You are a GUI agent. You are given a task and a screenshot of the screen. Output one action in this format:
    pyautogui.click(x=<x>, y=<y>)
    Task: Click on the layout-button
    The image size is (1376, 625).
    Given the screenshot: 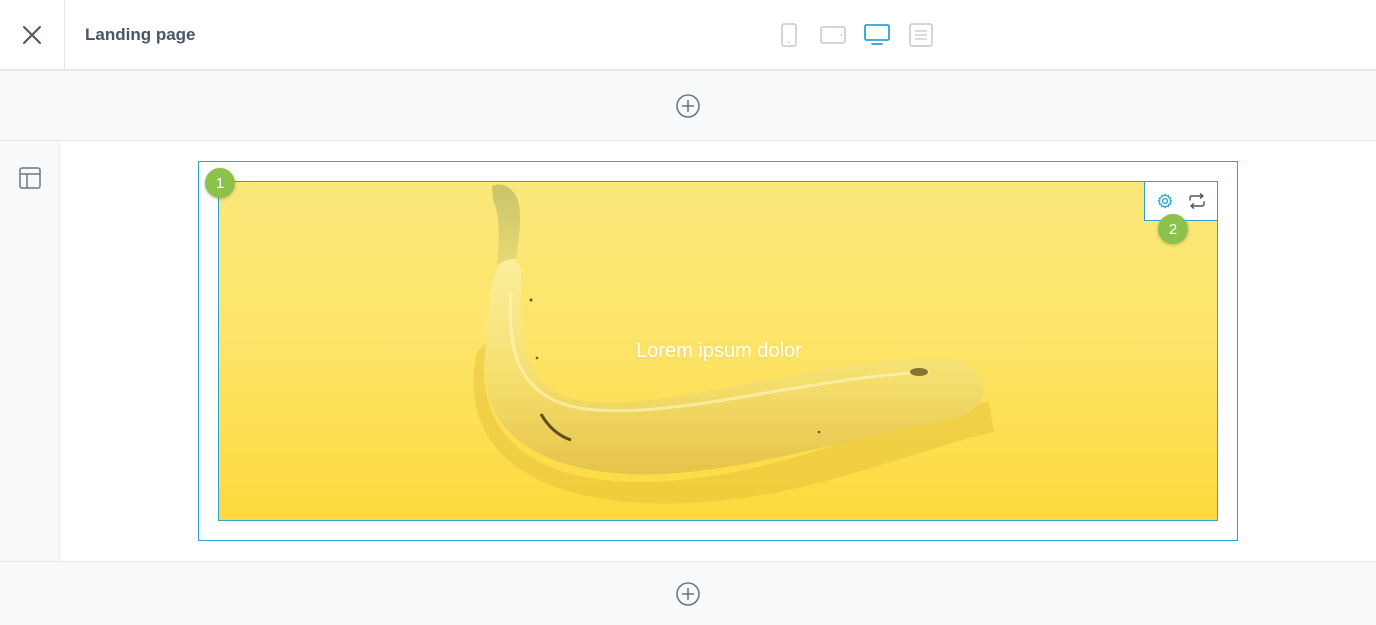 What is the action you would take?
    pyautogui.click(x=30, y=178)
    